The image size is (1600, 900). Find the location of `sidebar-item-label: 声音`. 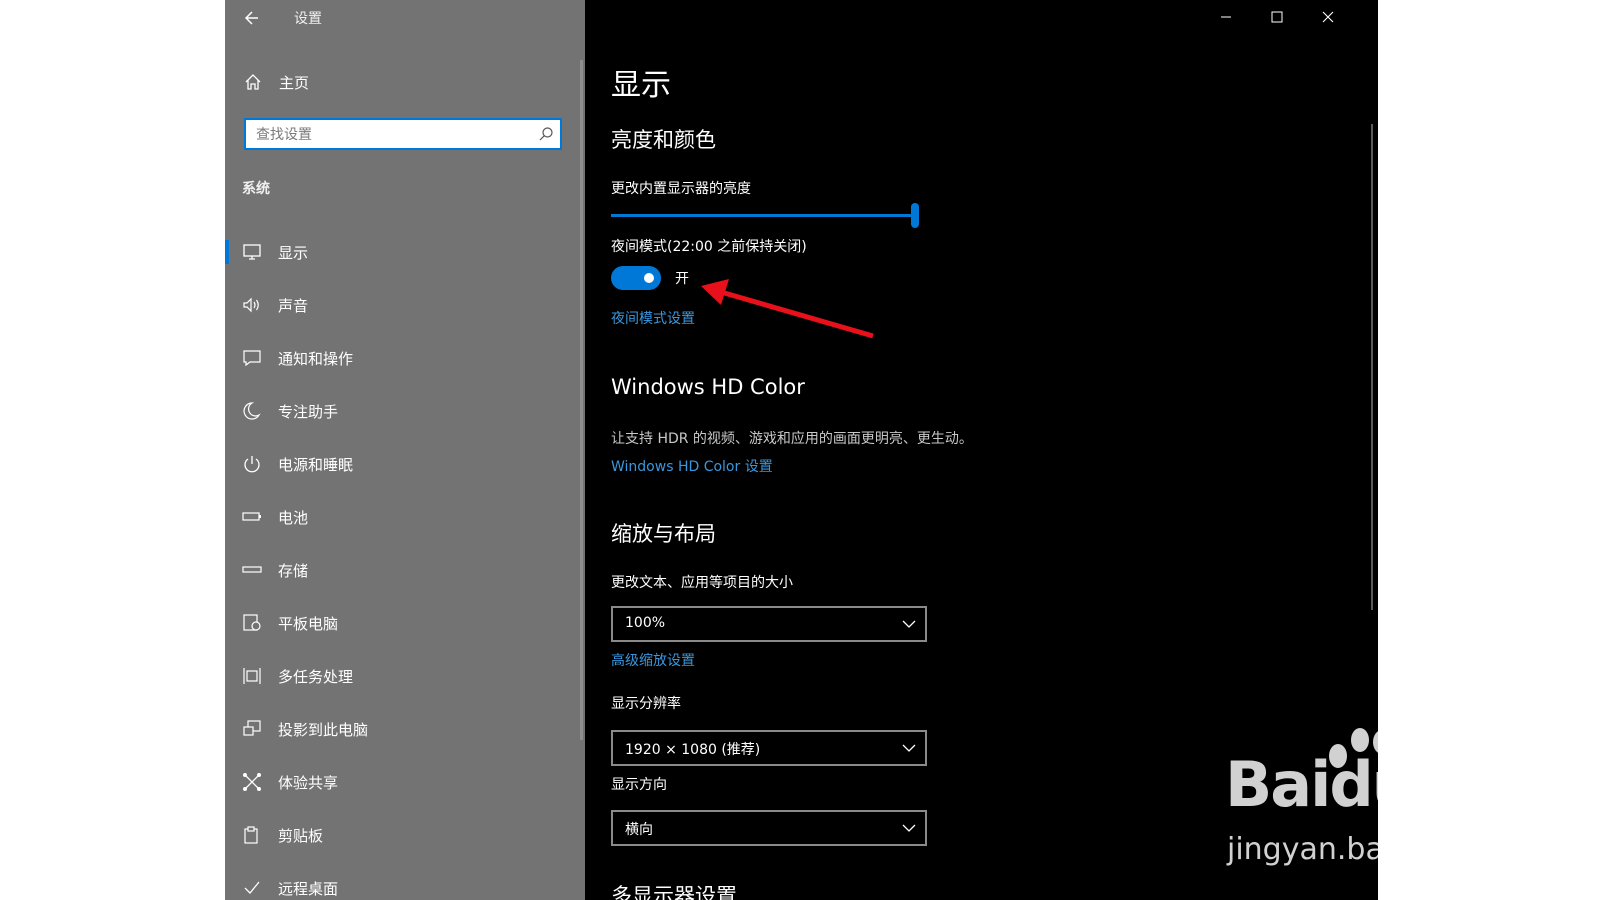

sidebar-item-label: 声音 is located at coordinates (293, 306).